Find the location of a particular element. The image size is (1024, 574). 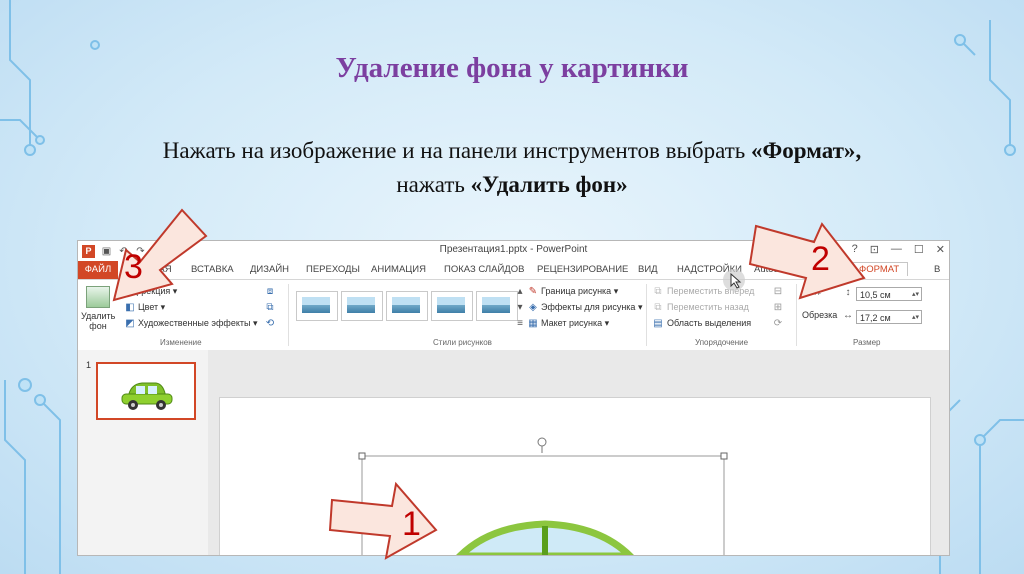

slide-thumbnail is located at coordinates (146, 391).